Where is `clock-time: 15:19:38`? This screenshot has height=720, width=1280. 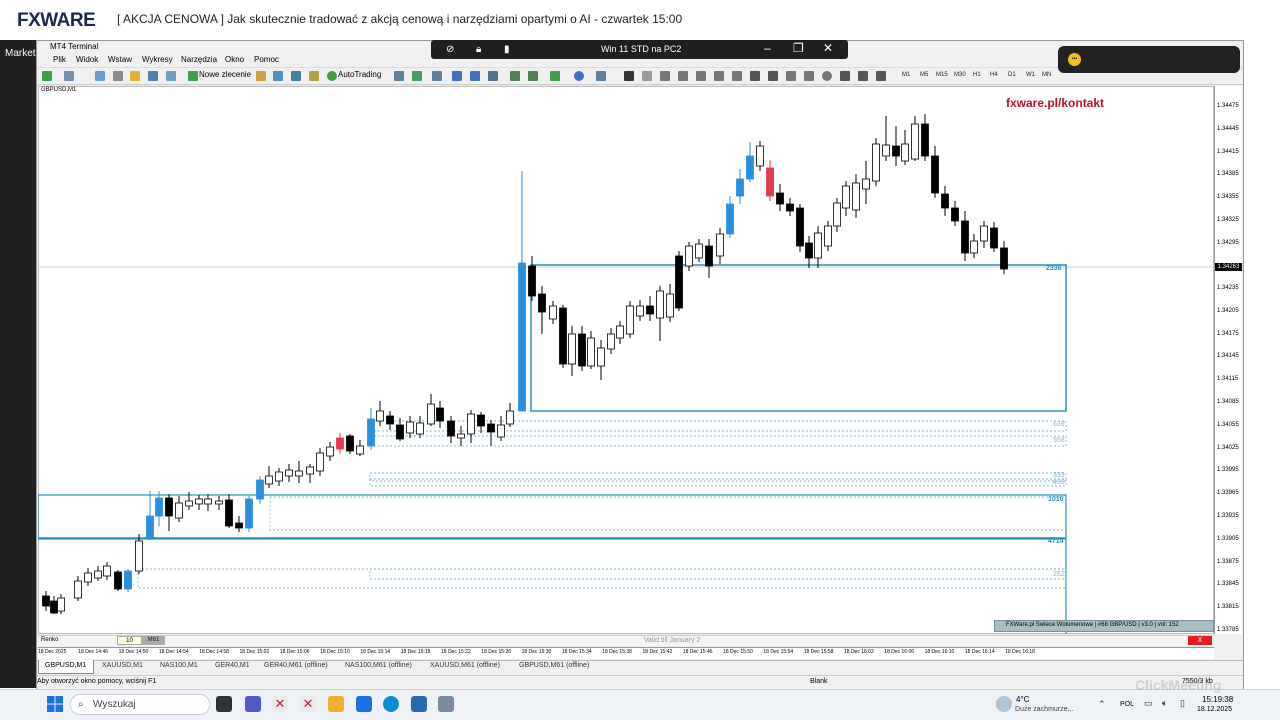
clock-time: 15:19:38 is located at coordinates (1217, 699).